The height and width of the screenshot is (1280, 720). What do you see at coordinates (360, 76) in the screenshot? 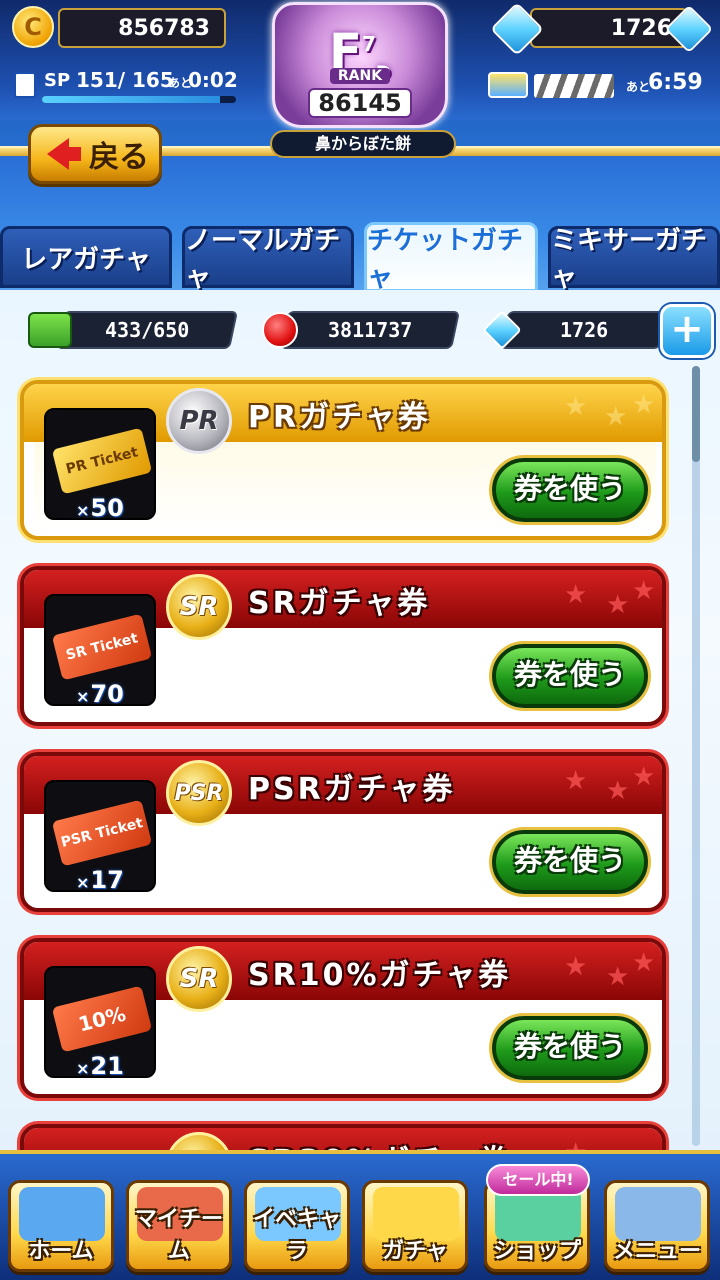
I see `rank-label: RANK` at bounding box center [360, 76].